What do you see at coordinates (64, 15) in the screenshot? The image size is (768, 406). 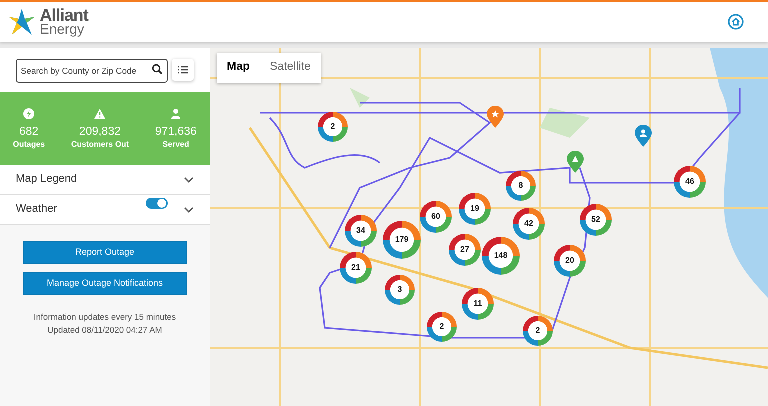 I see `logo-text: Alliant` at bounding box center [64, 15].